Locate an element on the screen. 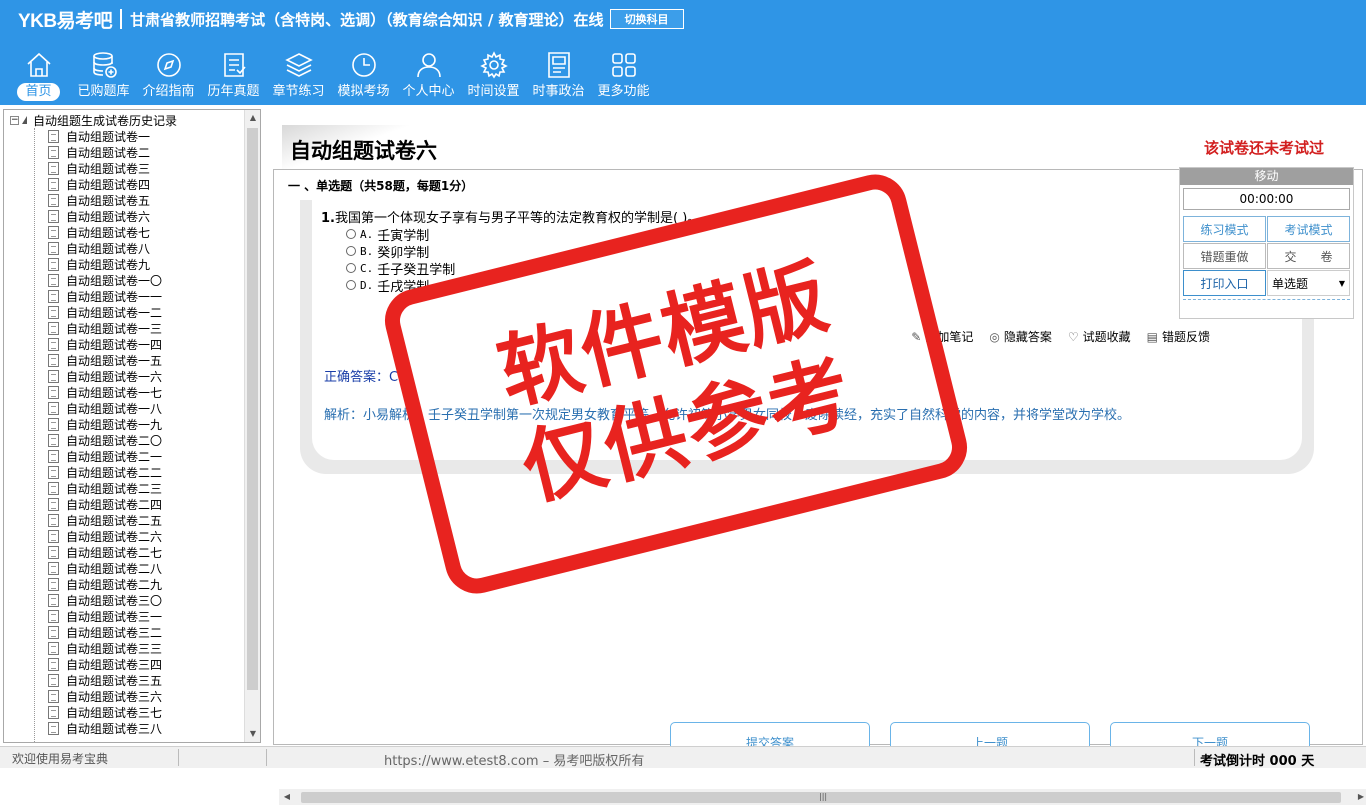 The width and height of the screenshot is (1366, 805). tree-item: 自动组题试卷三四 is located at coordinates (124, 664).